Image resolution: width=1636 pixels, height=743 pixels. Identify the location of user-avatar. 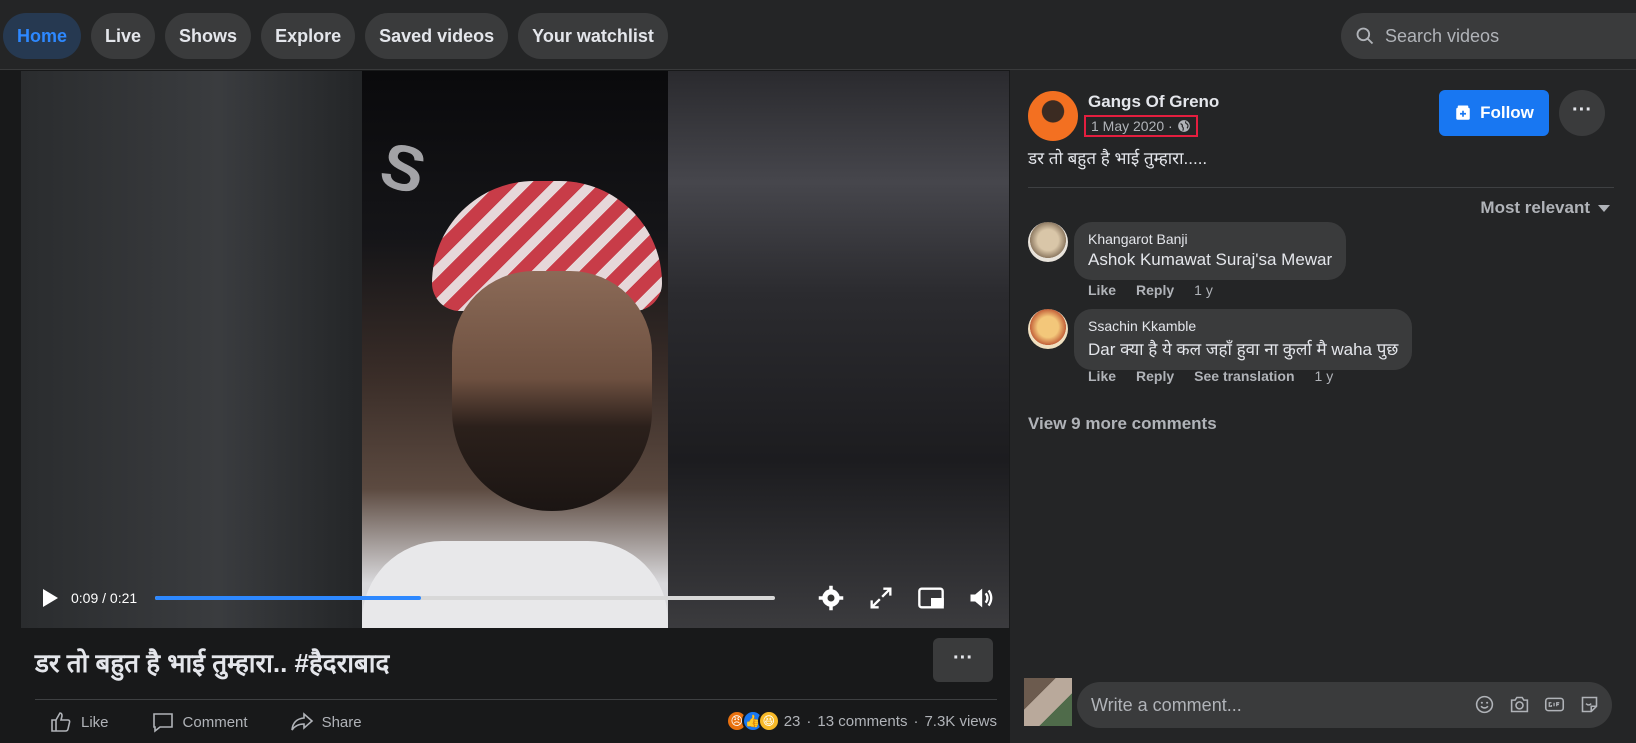
(1048, 702).